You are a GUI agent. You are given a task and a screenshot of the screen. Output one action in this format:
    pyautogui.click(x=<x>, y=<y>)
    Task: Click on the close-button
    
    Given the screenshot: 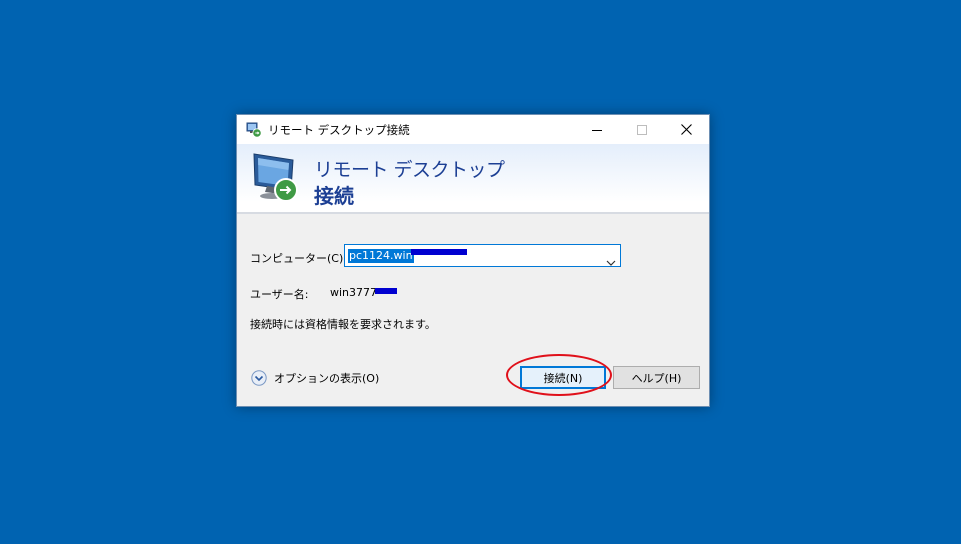 What is the action you would take?
    pyautogui.click(x=686, y=129)
    